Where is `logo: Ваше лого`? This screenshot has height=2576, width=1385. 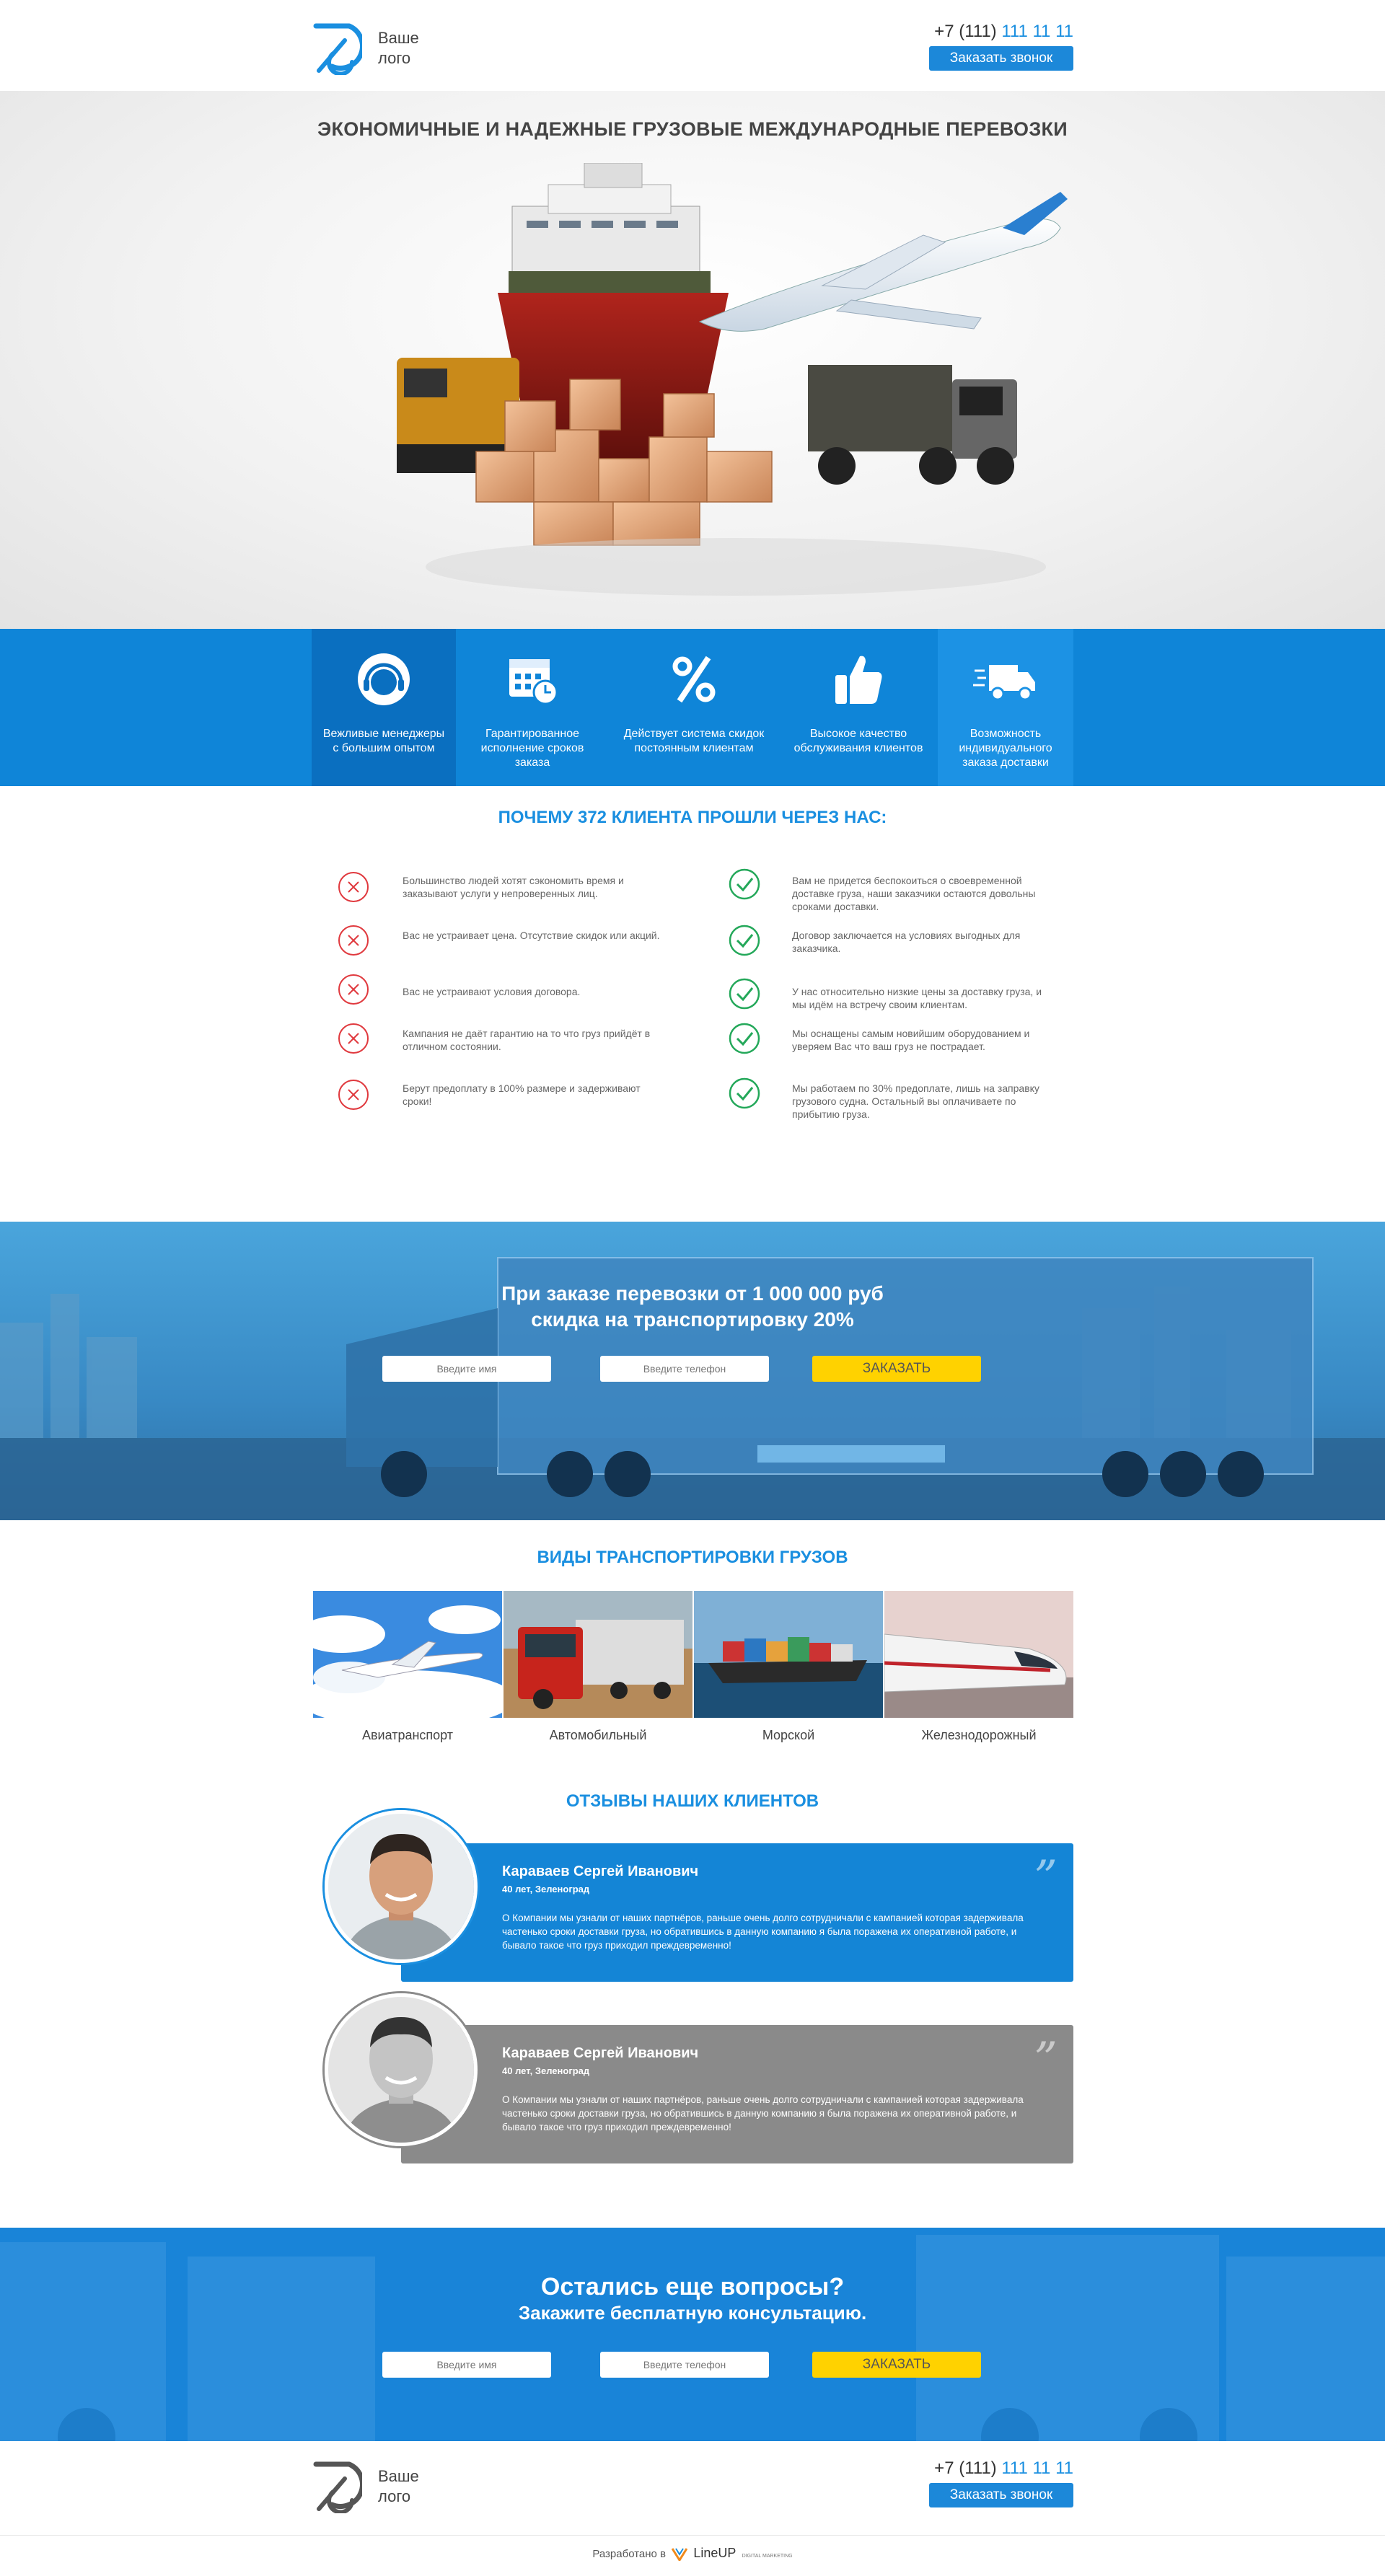
logo: Ваше лого is located at coordinates (365, 48).